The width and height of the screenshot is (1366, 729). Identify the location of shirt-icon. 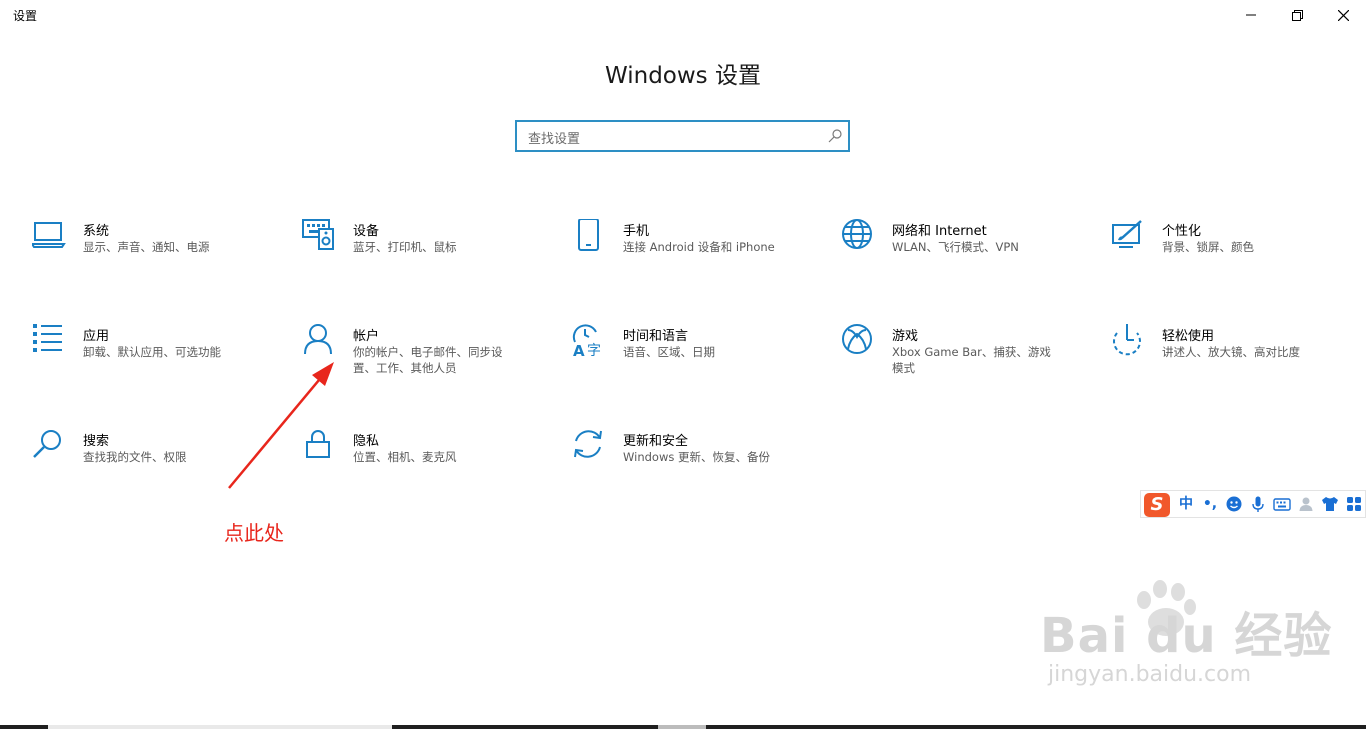
(1330, 504).